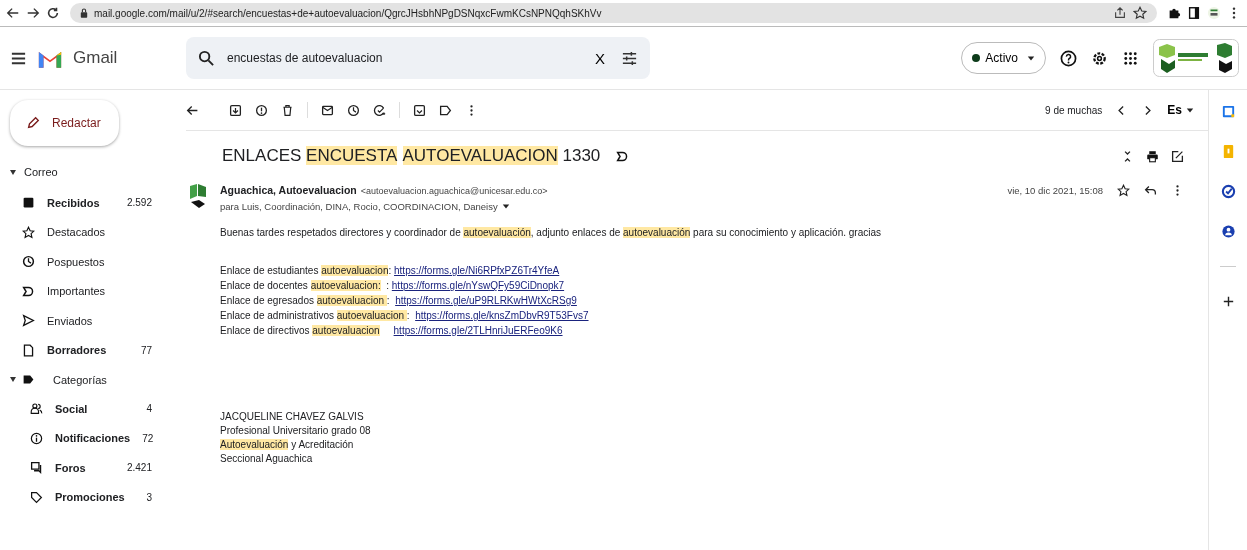 This screenshot has width=1247, height=550. What do you see at coordinates (1180, 110) in the screenshot?
I see `input-tools-button: Es` at bounding box center [1180, 110].